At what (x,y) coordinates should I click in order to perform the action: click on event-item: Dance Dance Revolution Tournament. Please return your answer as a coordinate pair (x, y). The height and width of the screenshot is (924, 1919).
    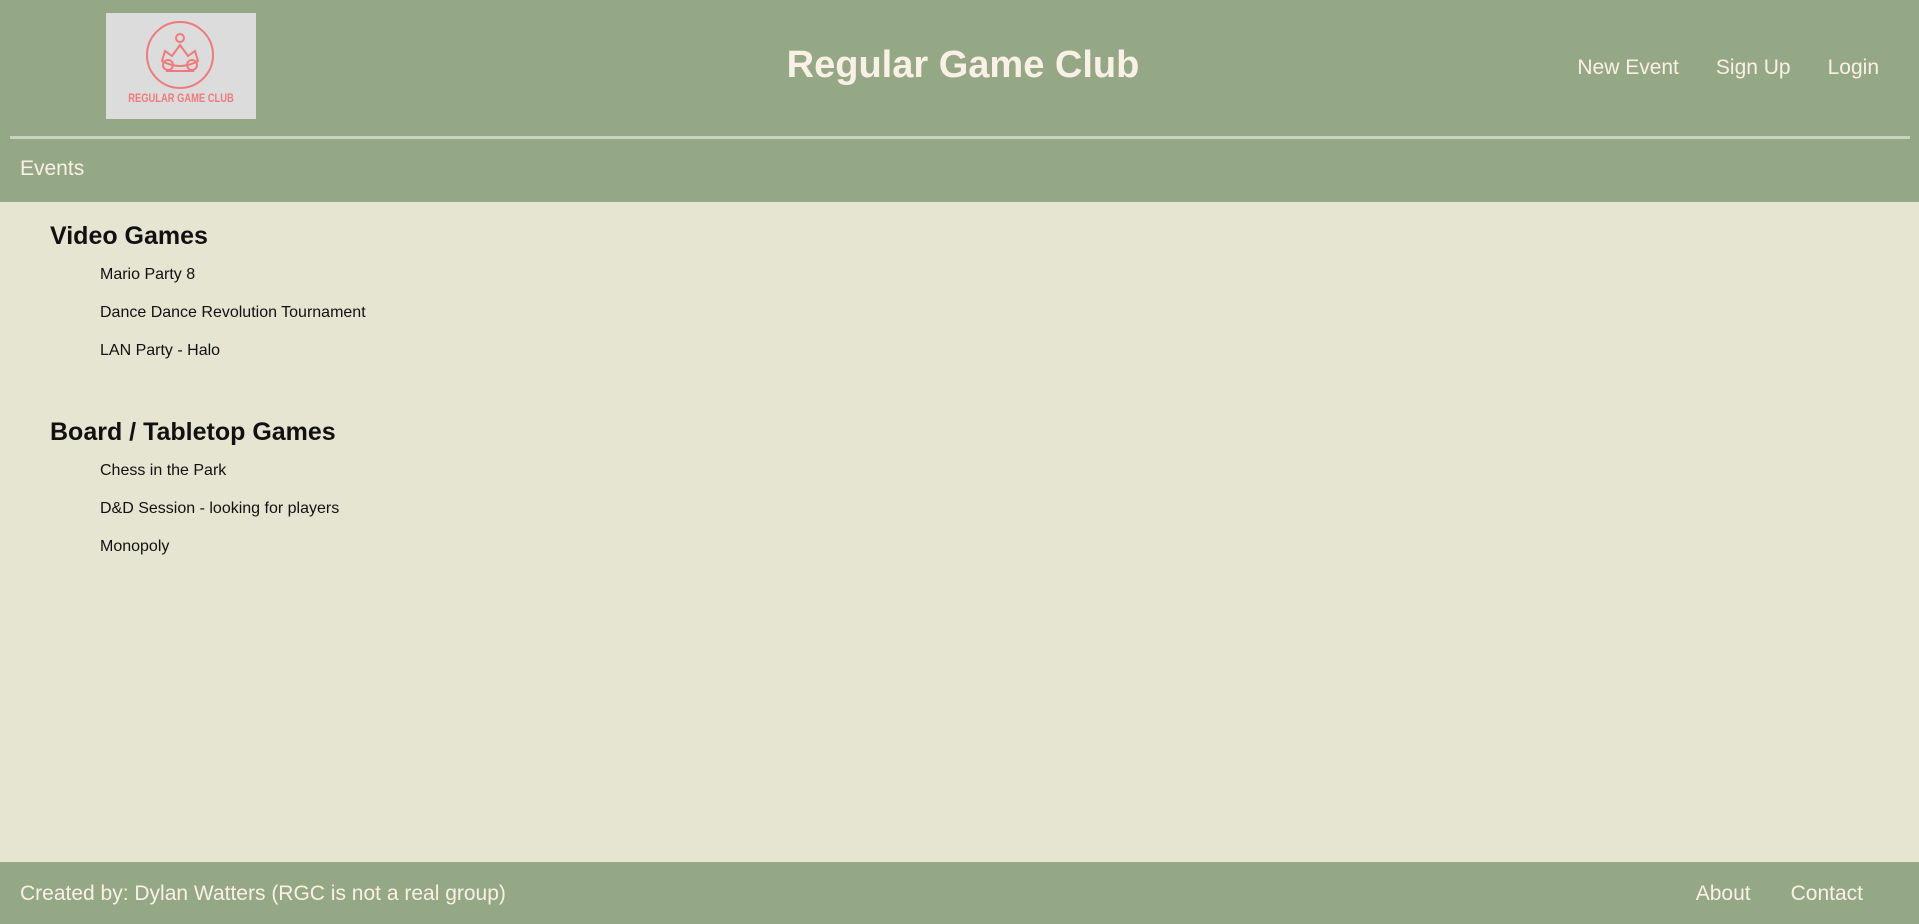
    Looking at the image, I should click on (208, 323).